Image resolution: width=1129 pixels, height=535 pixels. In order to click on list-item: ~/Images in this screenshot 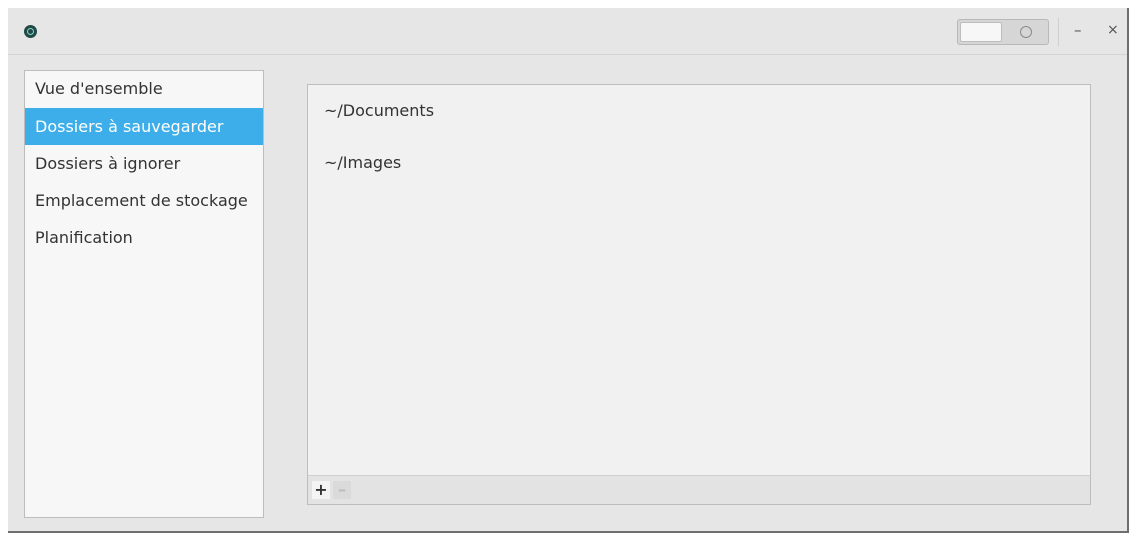, I will do `click(699, 163)`.